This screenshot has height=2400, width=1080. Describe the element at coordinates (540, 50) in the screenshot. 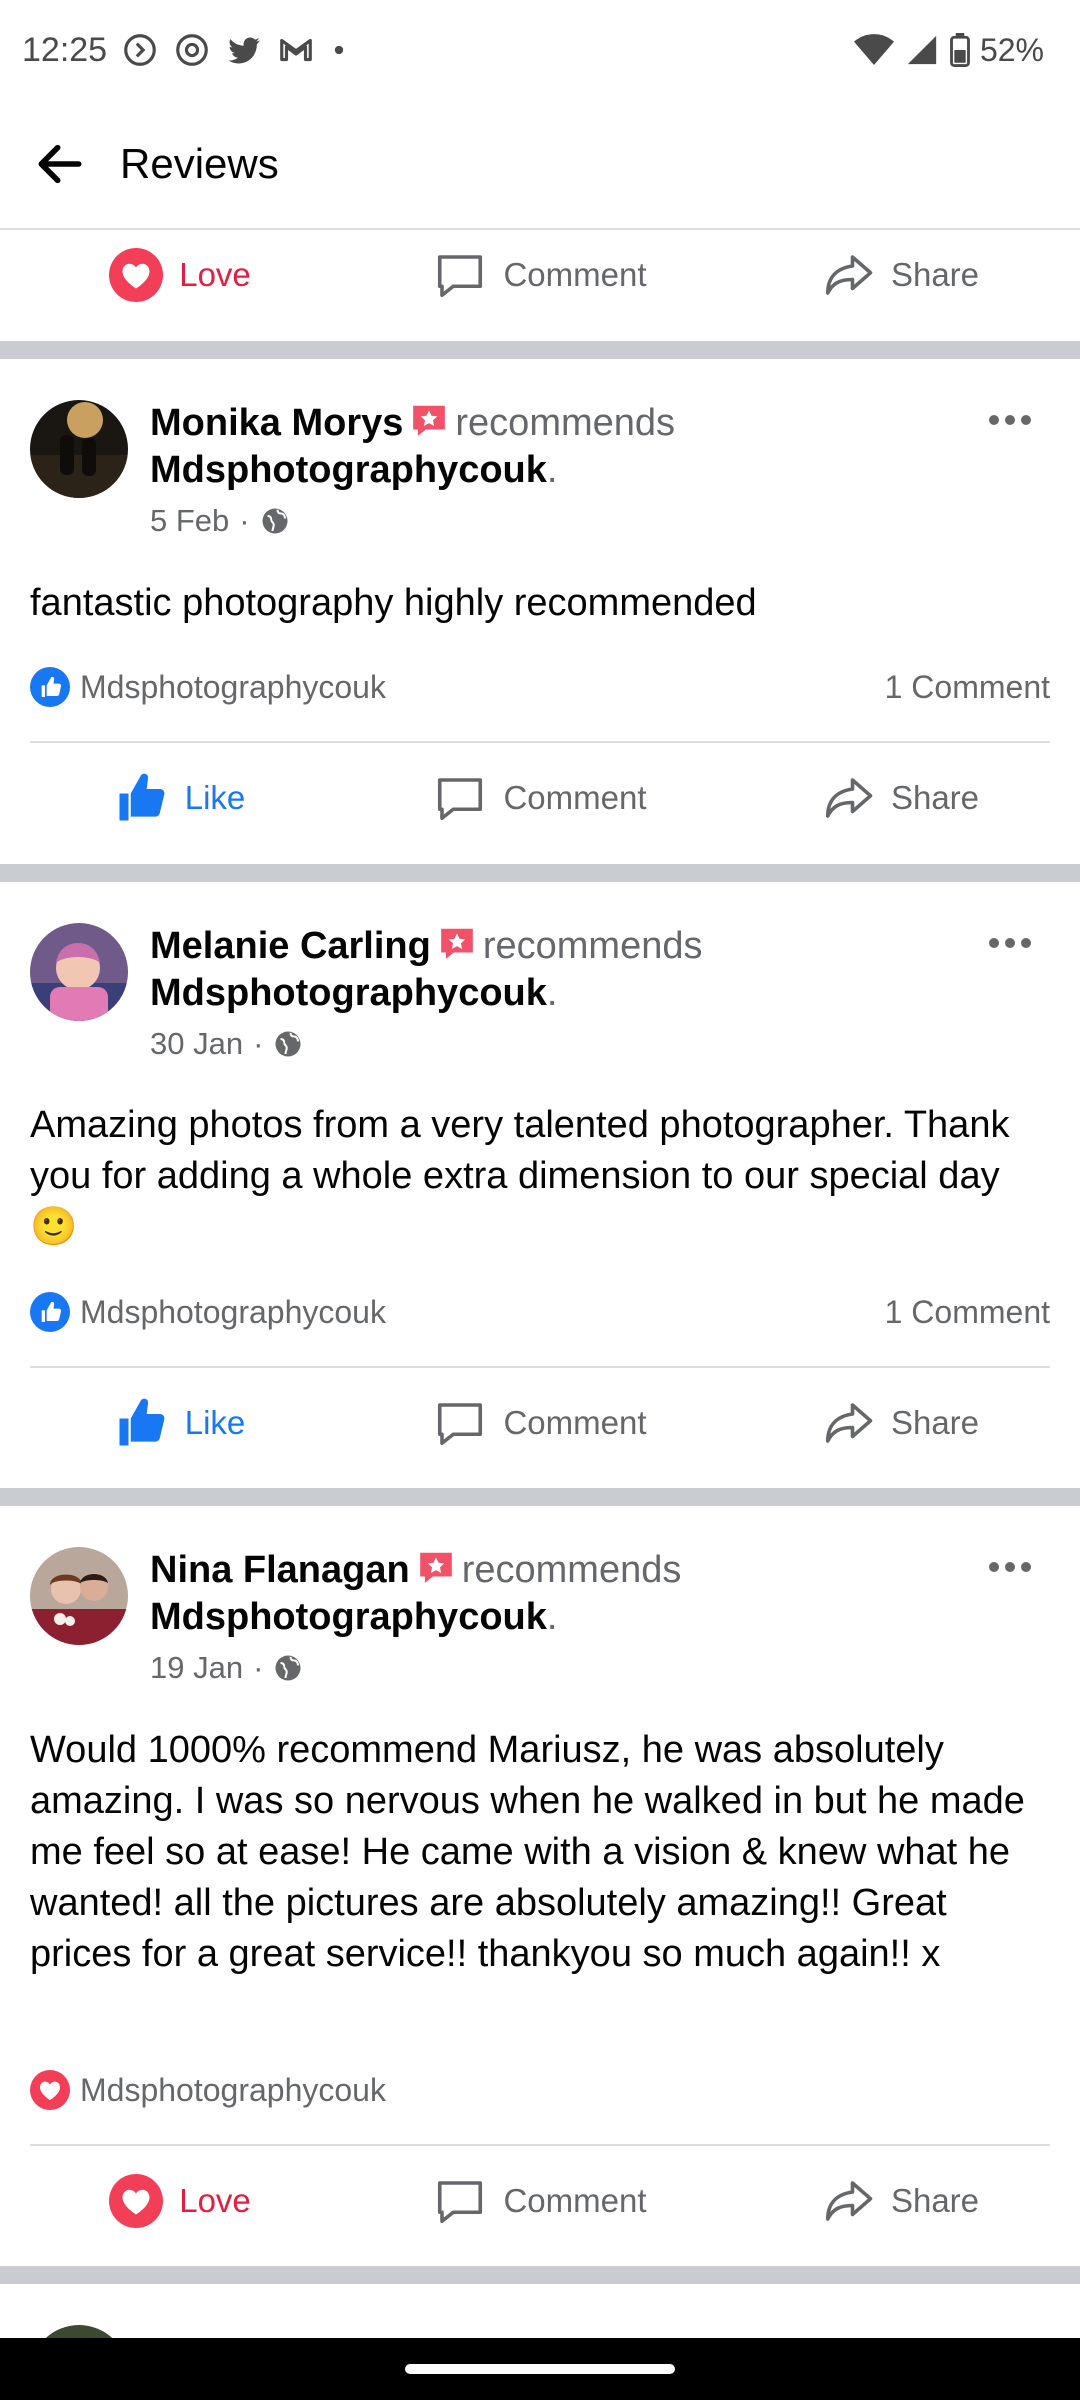

I see `status-bar: 12:25 52%` at that location.